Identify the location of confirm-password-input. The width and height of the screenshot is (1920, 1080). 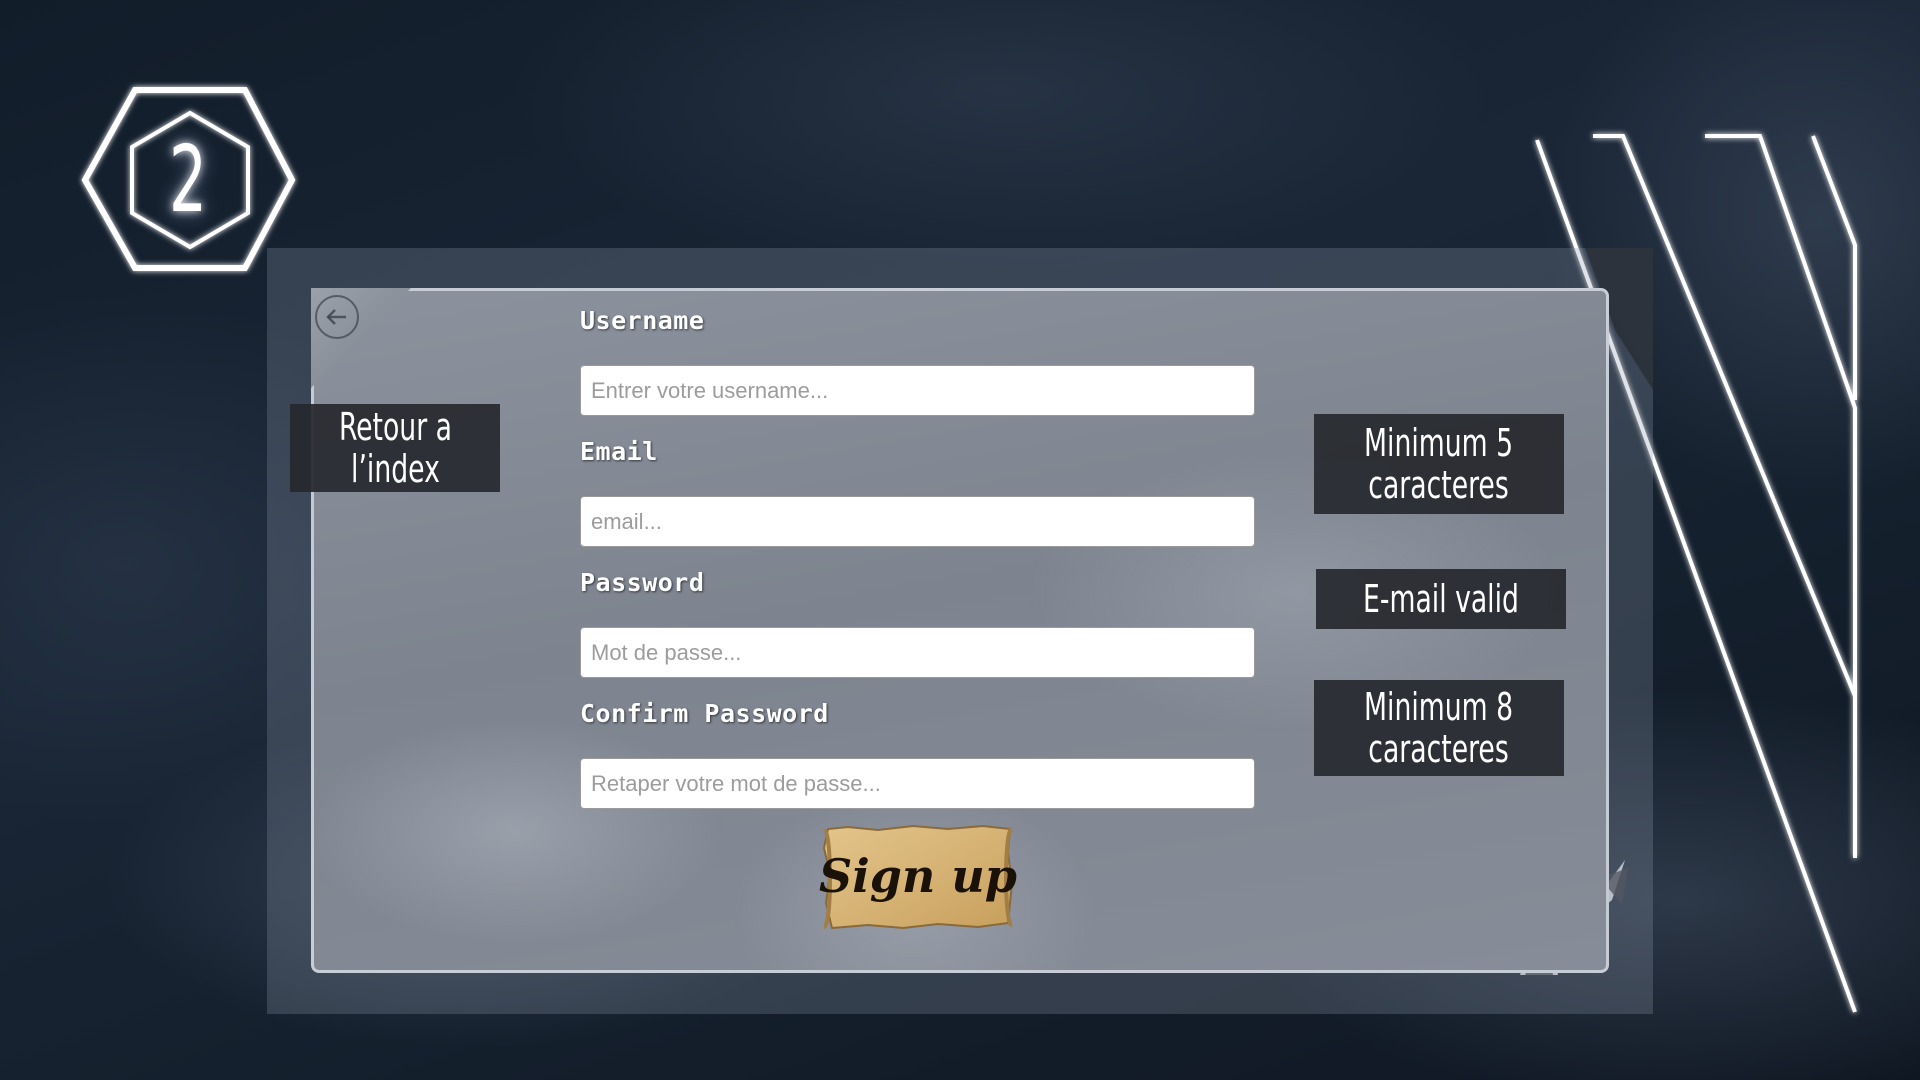
(917, 783).